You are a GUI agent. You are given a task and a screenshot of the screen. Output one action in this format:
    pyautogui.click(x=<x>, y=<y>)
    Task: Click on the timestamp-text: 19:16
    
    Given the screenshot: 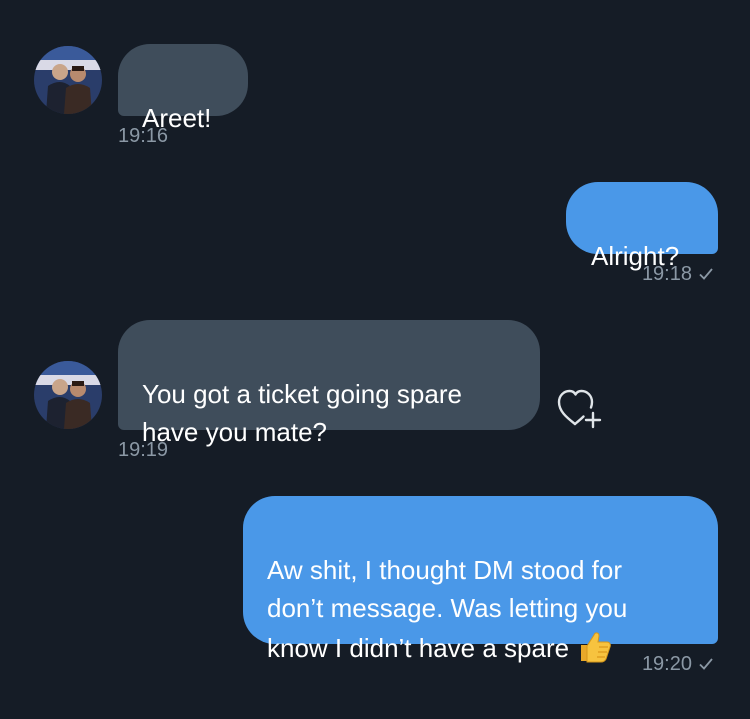 What is the action you would take?
    pyautogui.click(x=143, y=136)
    